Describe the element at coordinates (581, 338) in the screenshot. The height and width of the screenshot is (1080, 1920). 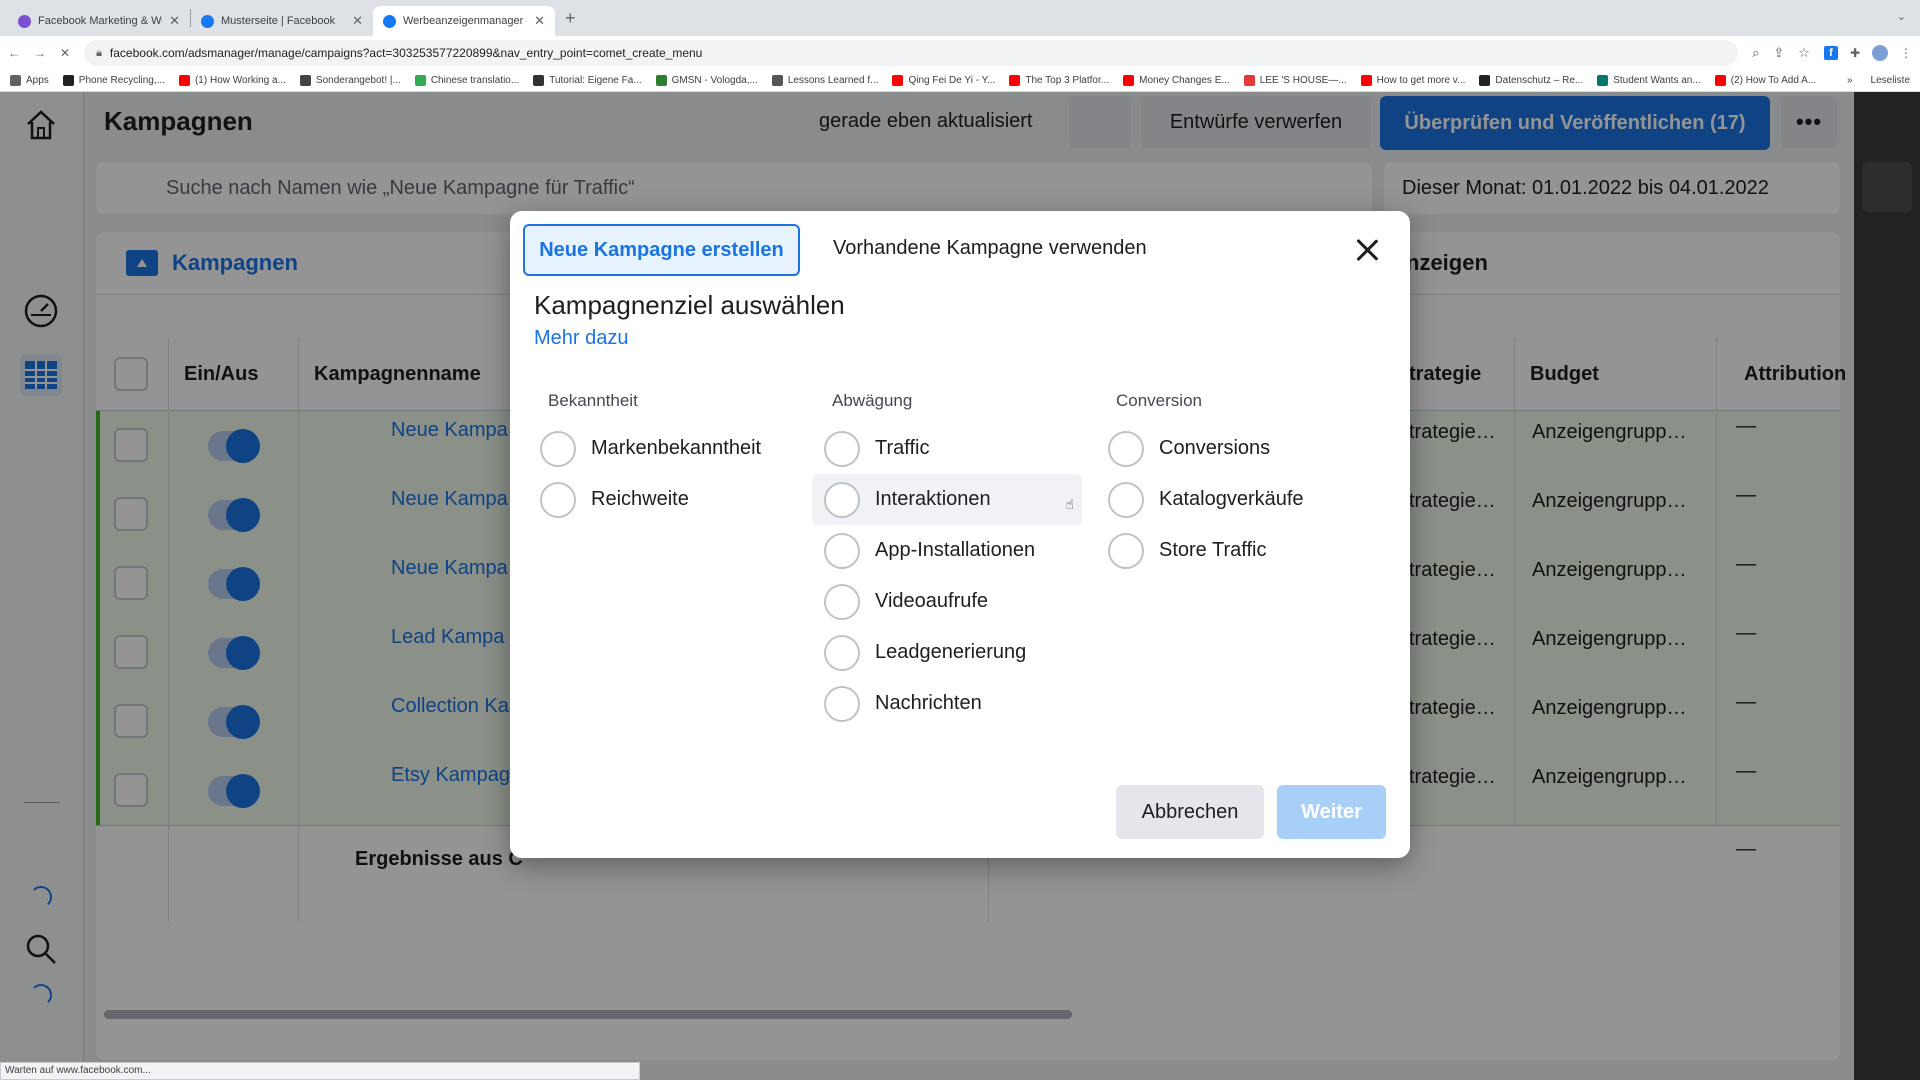
I see `learn-more-link: Mehr dazu` at that location.